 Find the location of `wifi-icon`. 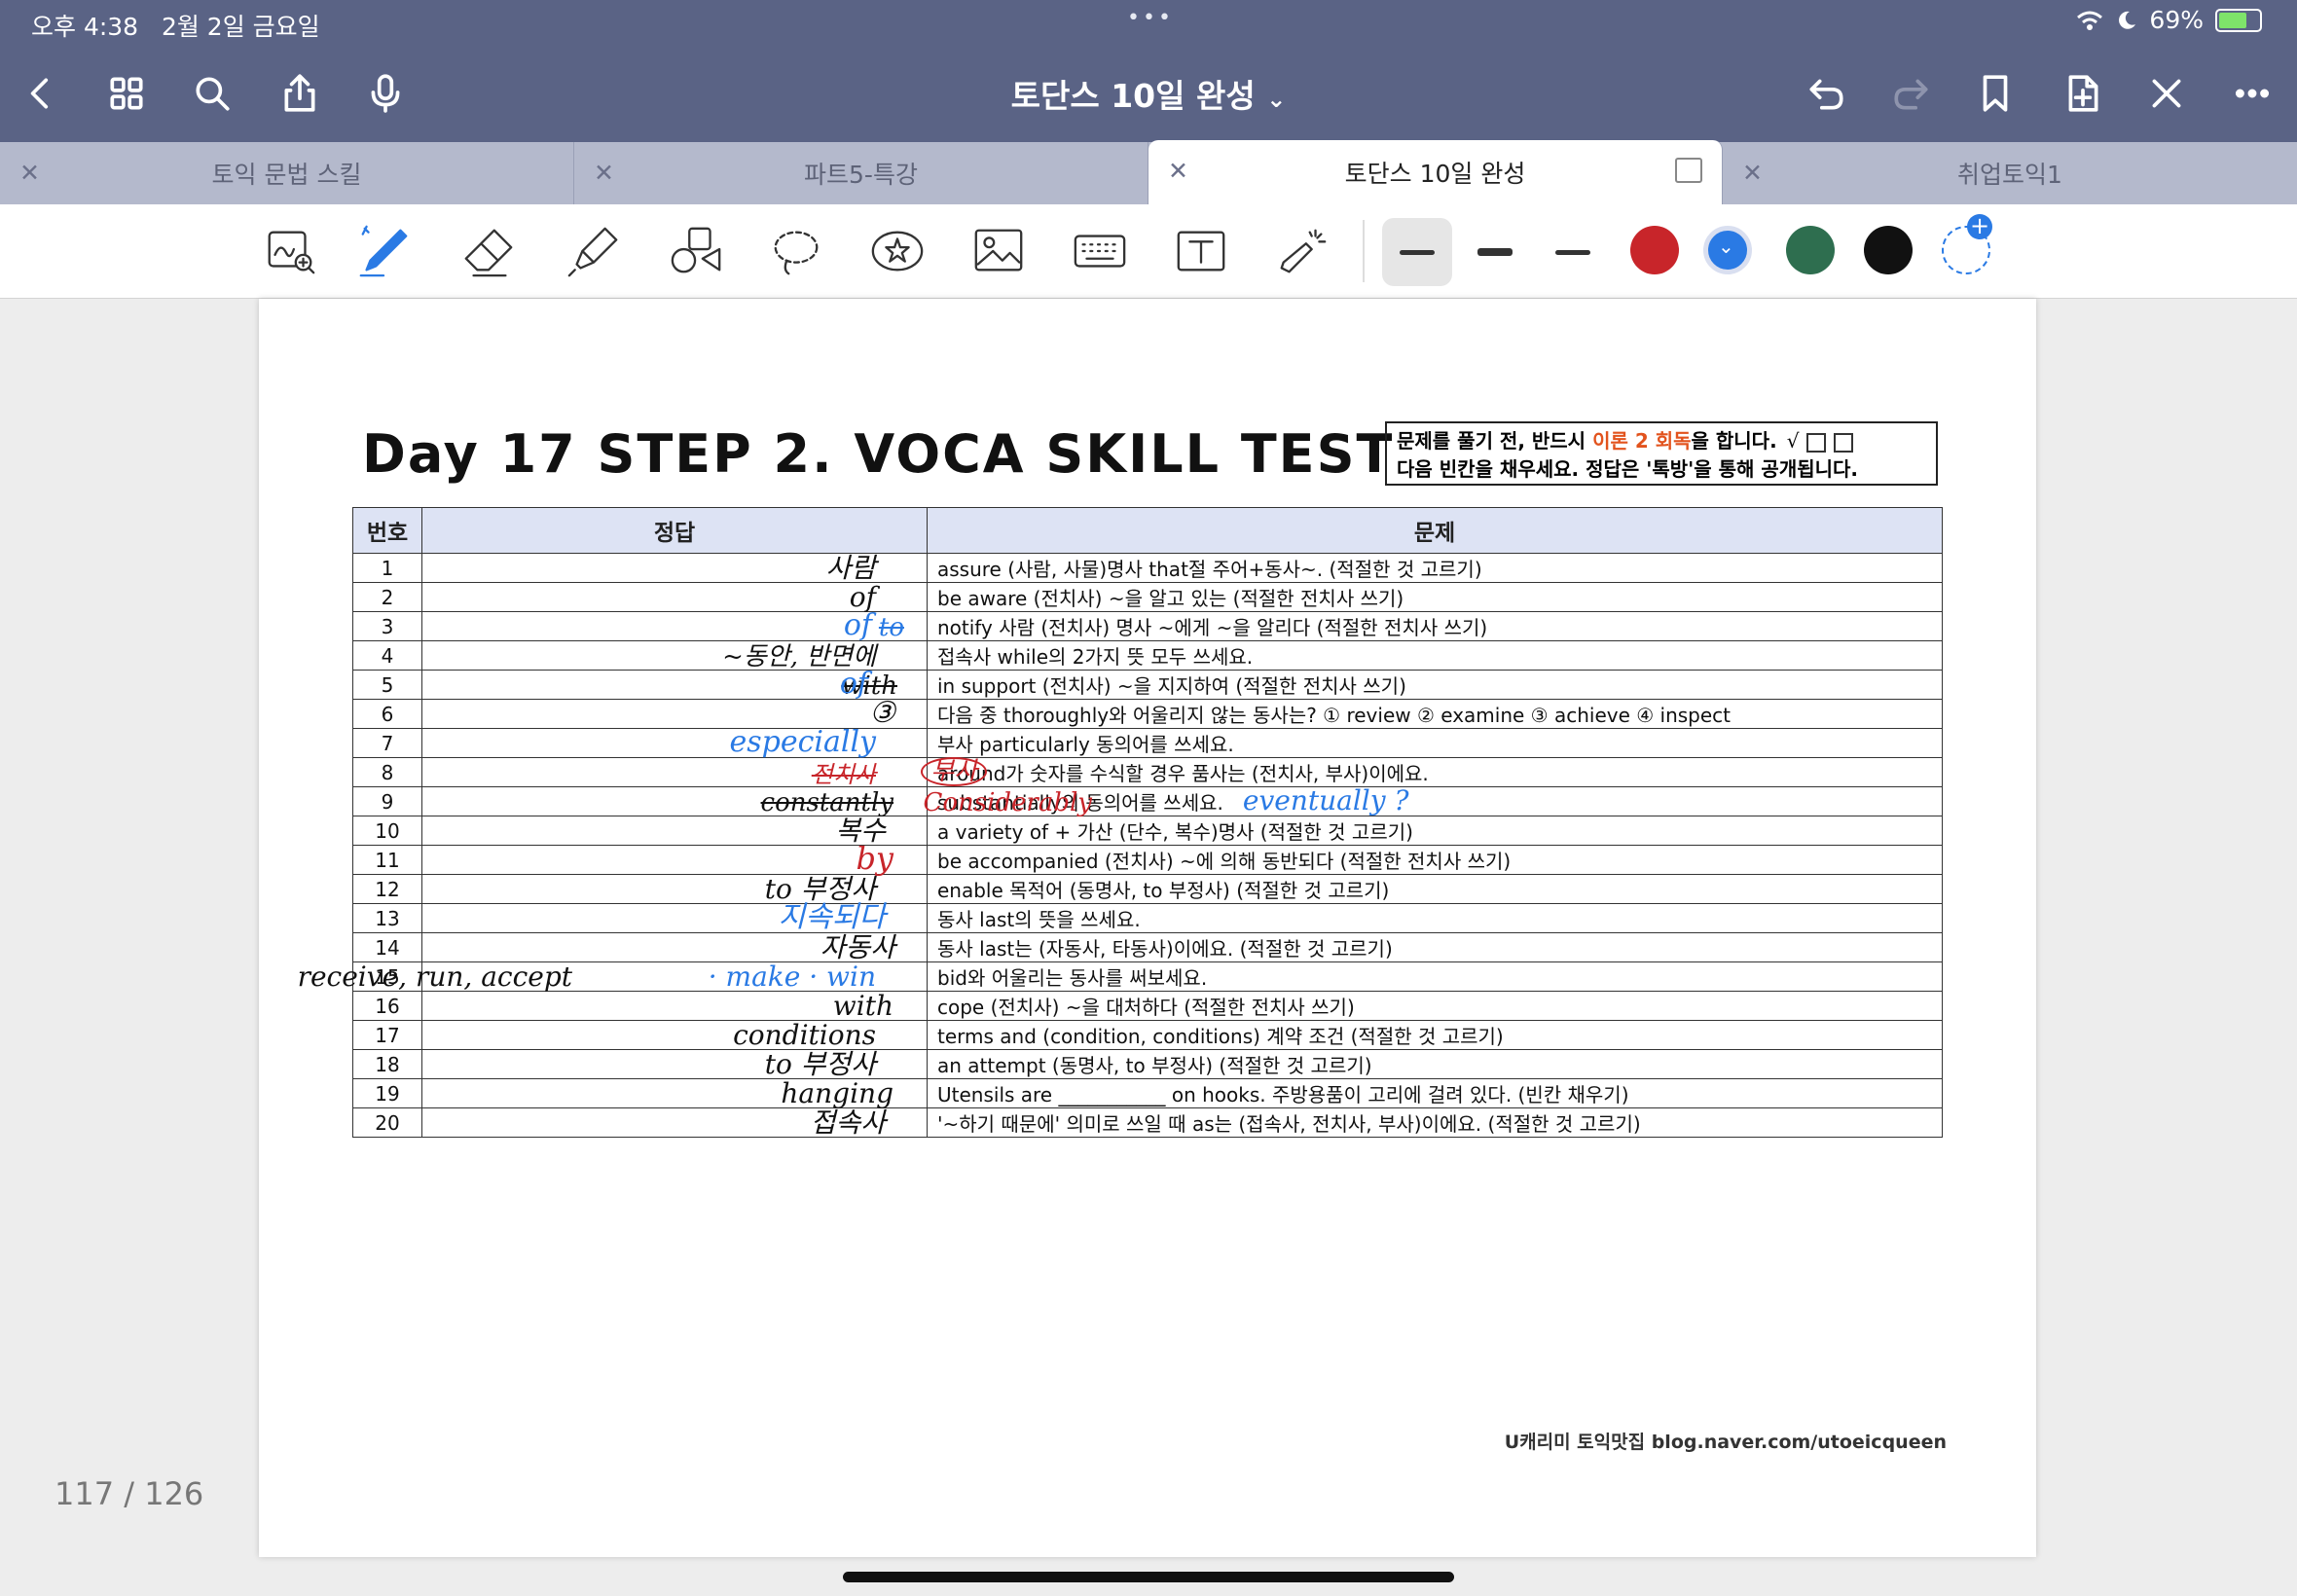

wifi-icon is located at coordinates (2090, 20).